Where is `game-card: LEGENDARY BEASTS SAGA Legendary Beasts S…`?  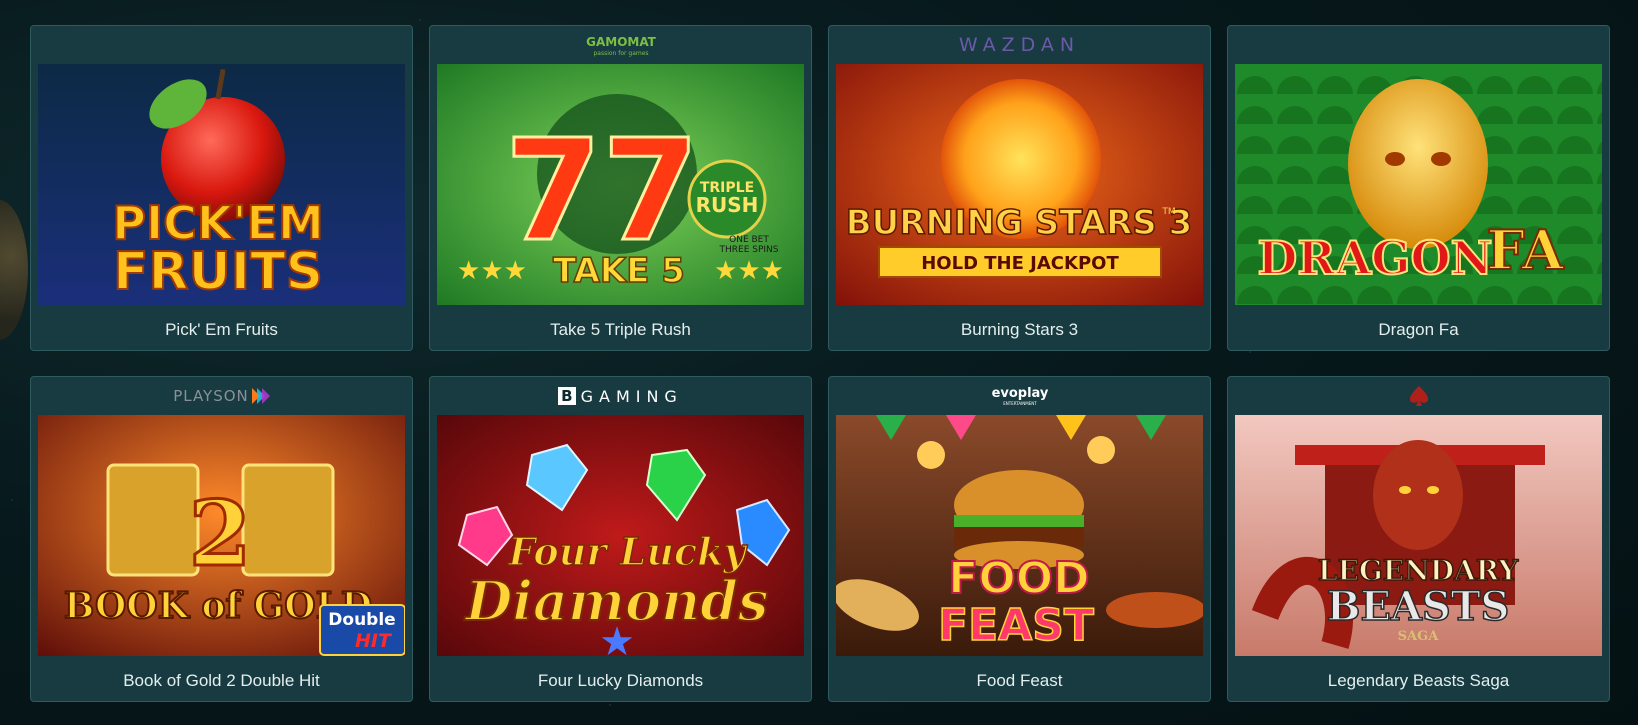 game-card: LEGENDARY BEASTS SAGA Legendary Beasts S… is located at coordinates (1418, 539).